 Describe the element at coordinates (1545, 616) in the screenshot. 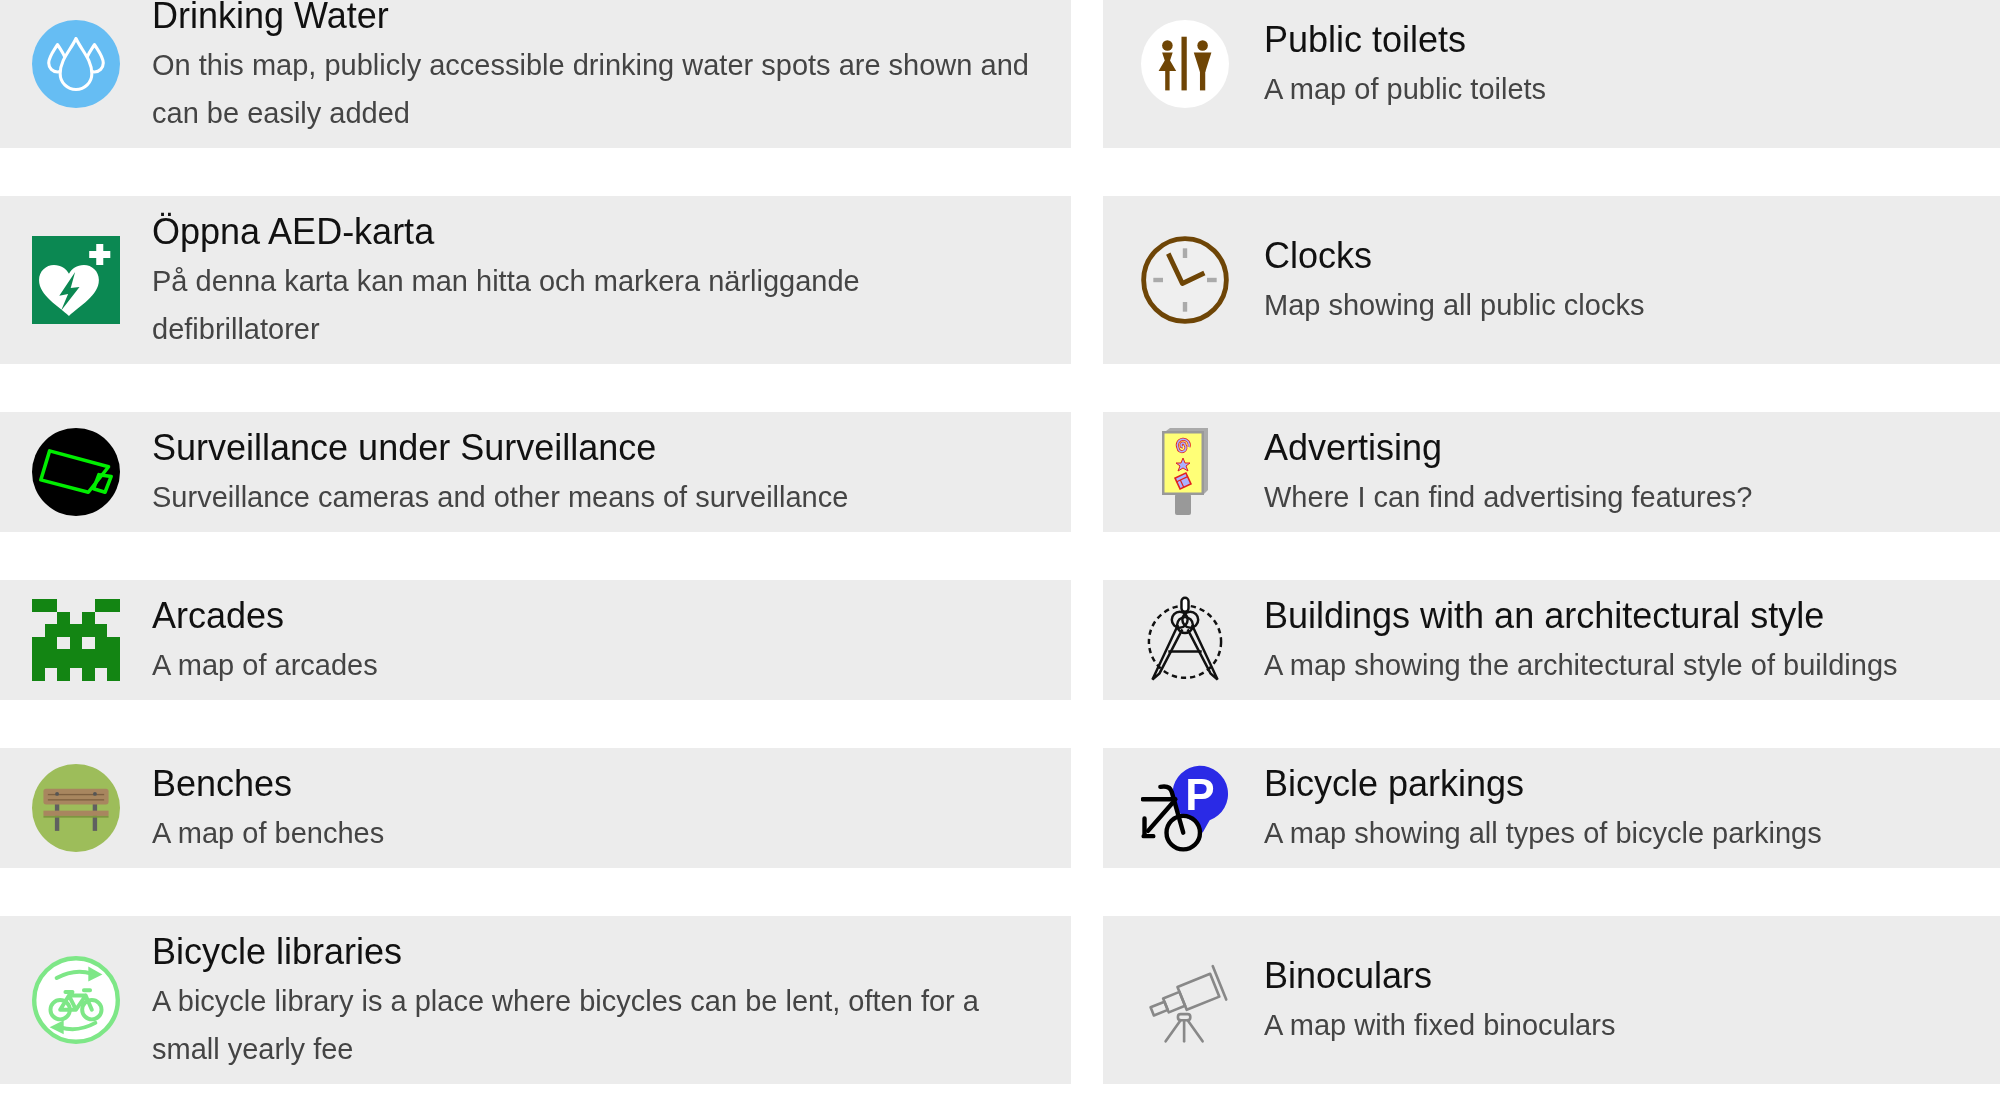

I see `theme-title: Buildings with an architectural style` at that location.